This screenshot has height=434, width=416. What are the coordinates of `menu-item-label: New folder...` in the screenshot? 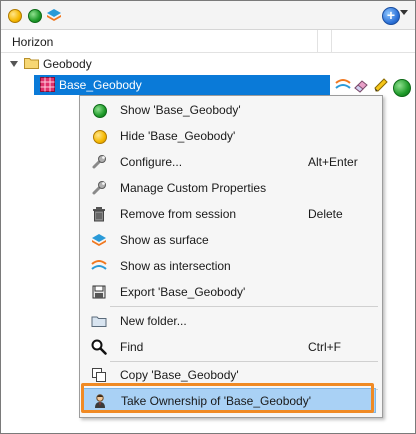 It's located at (153, 321).